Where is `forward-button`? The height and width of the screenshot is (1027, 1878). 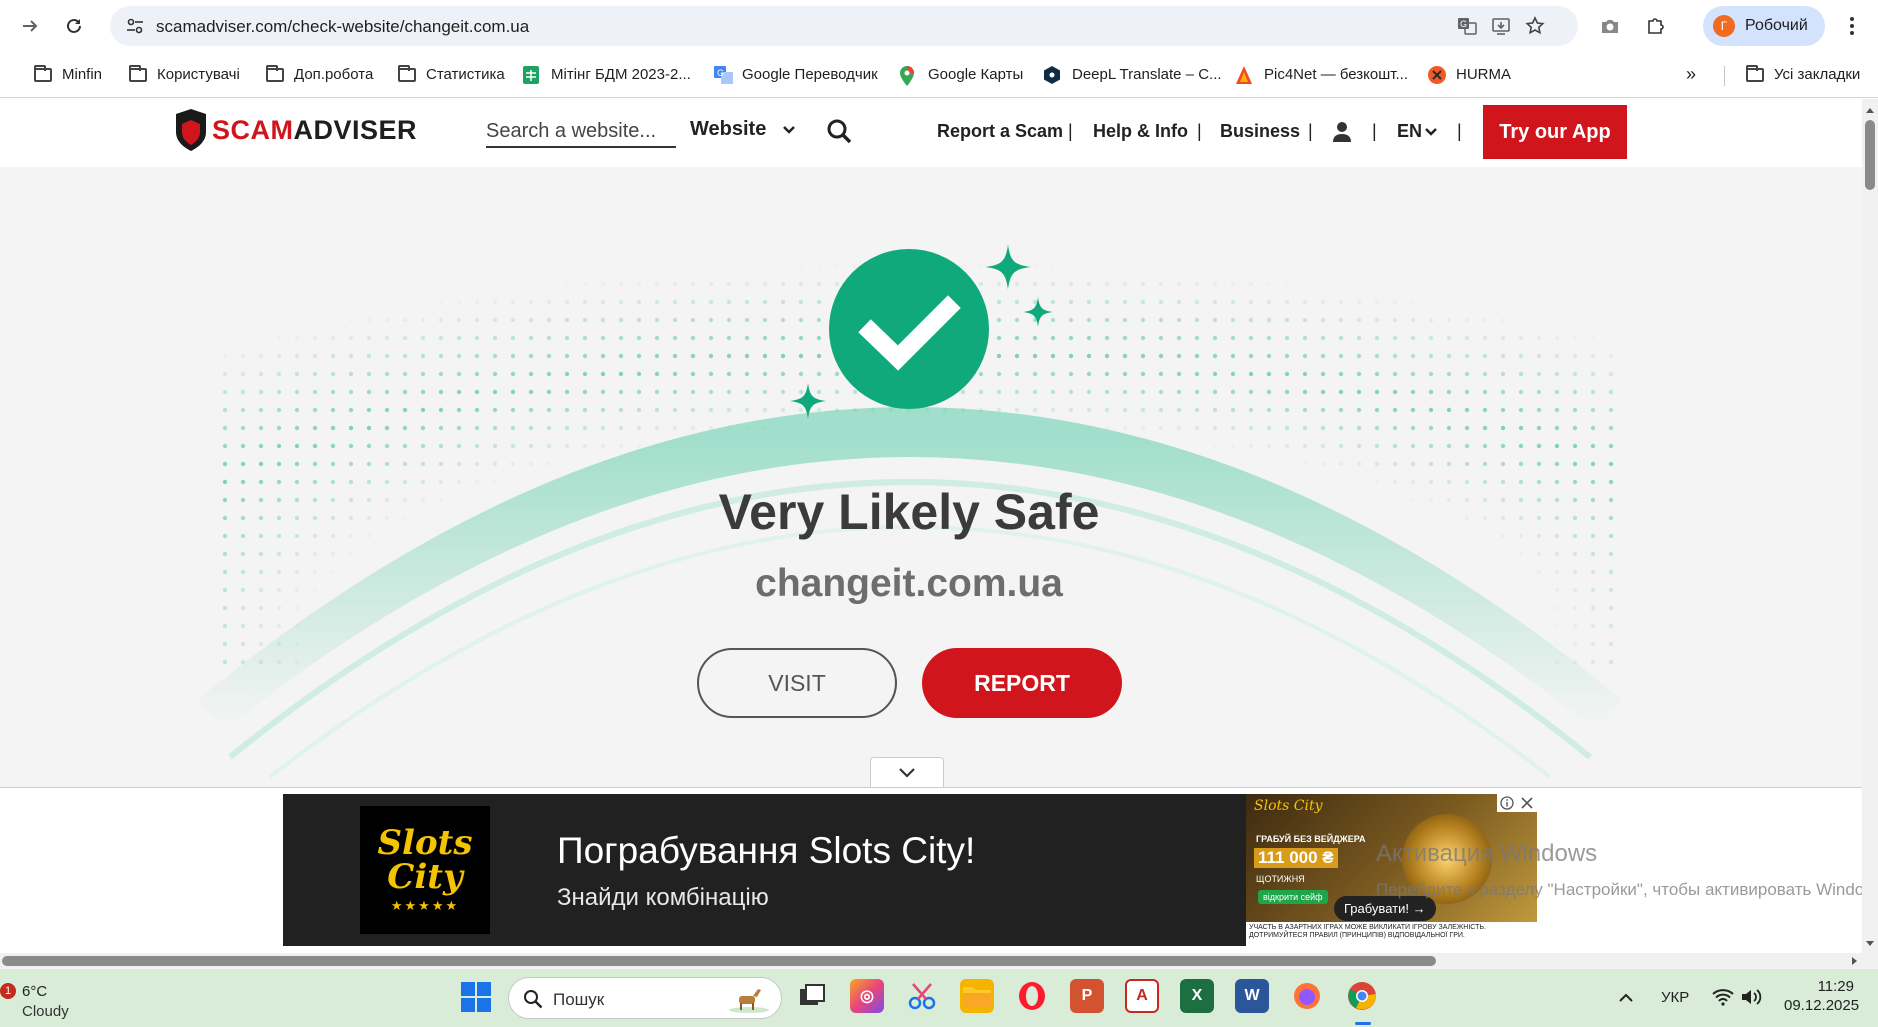 forward-button is located at coordinates (30, 26).